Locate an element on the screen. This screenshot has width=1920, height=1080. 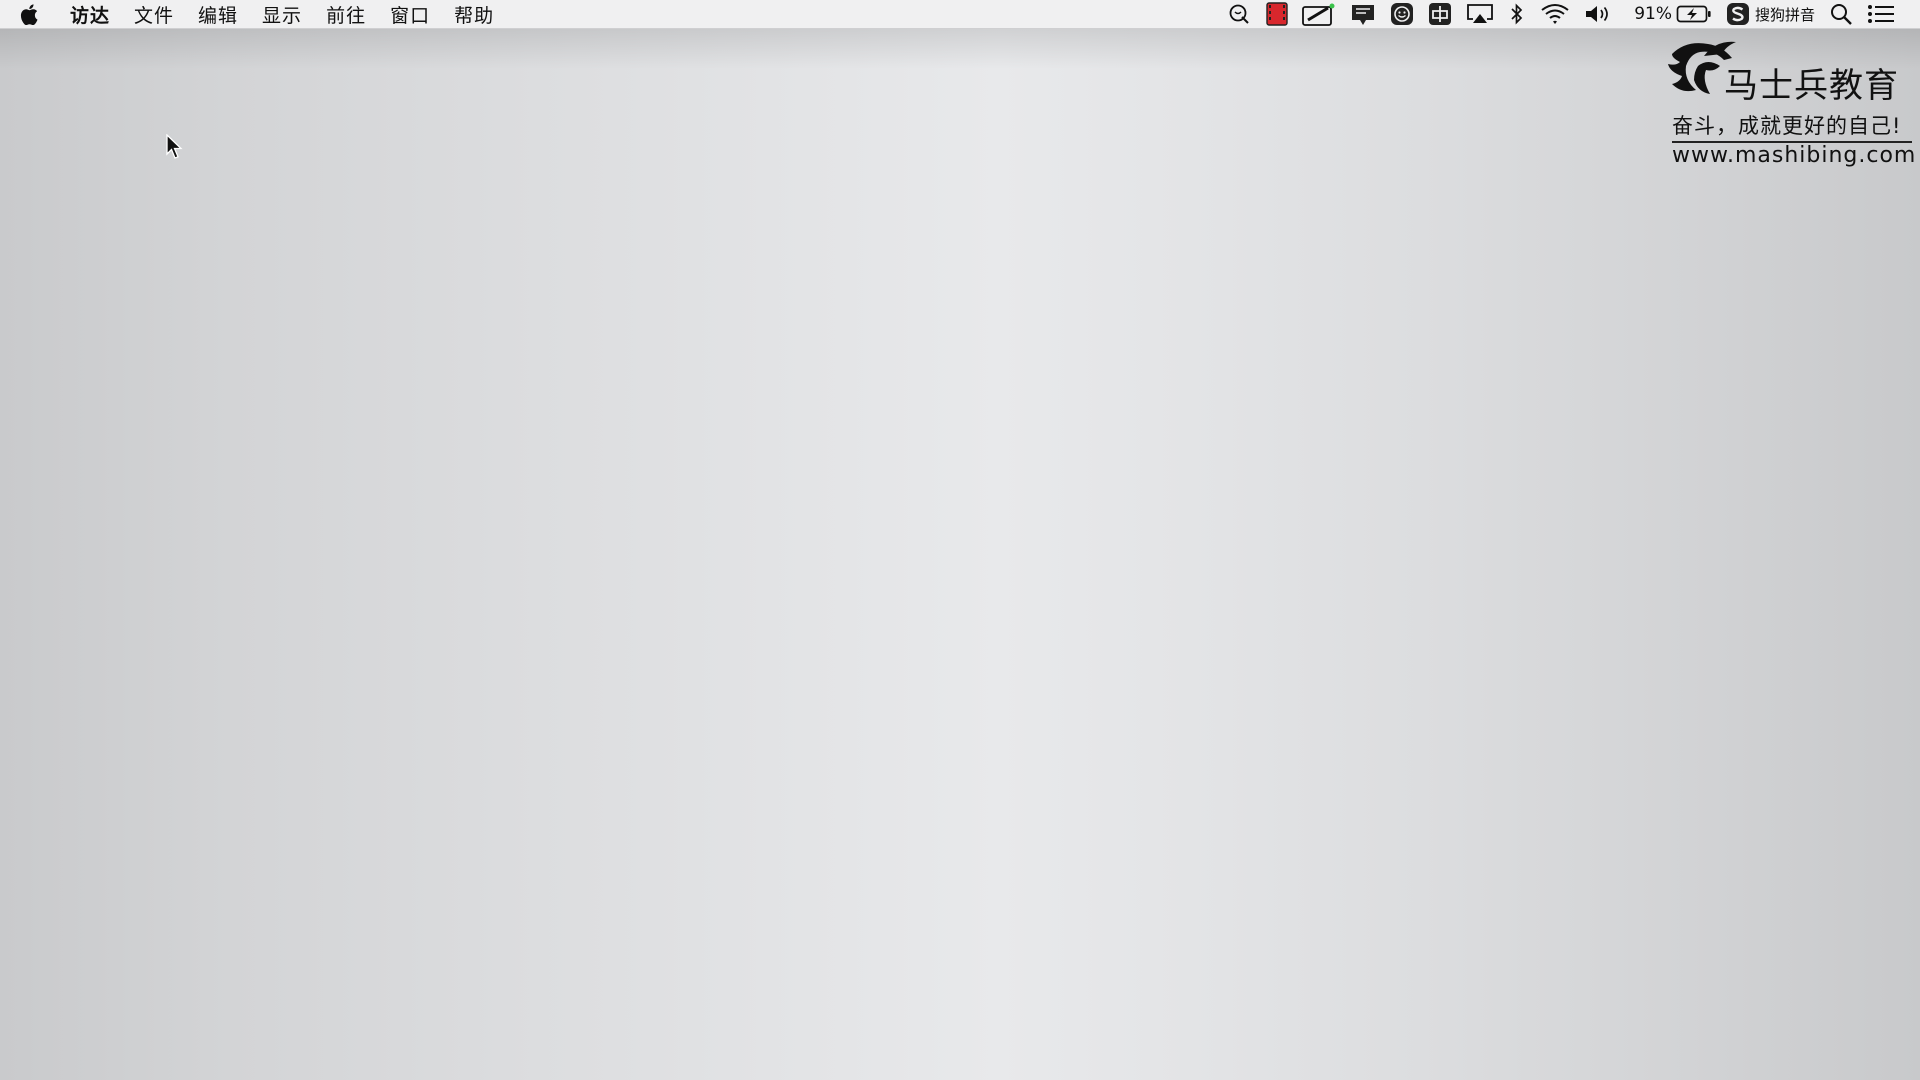
brand-watermark: 马士兵教育 奋斗，成就更好的自己! www.mashibing.com is located at coordinates (1788, 104).